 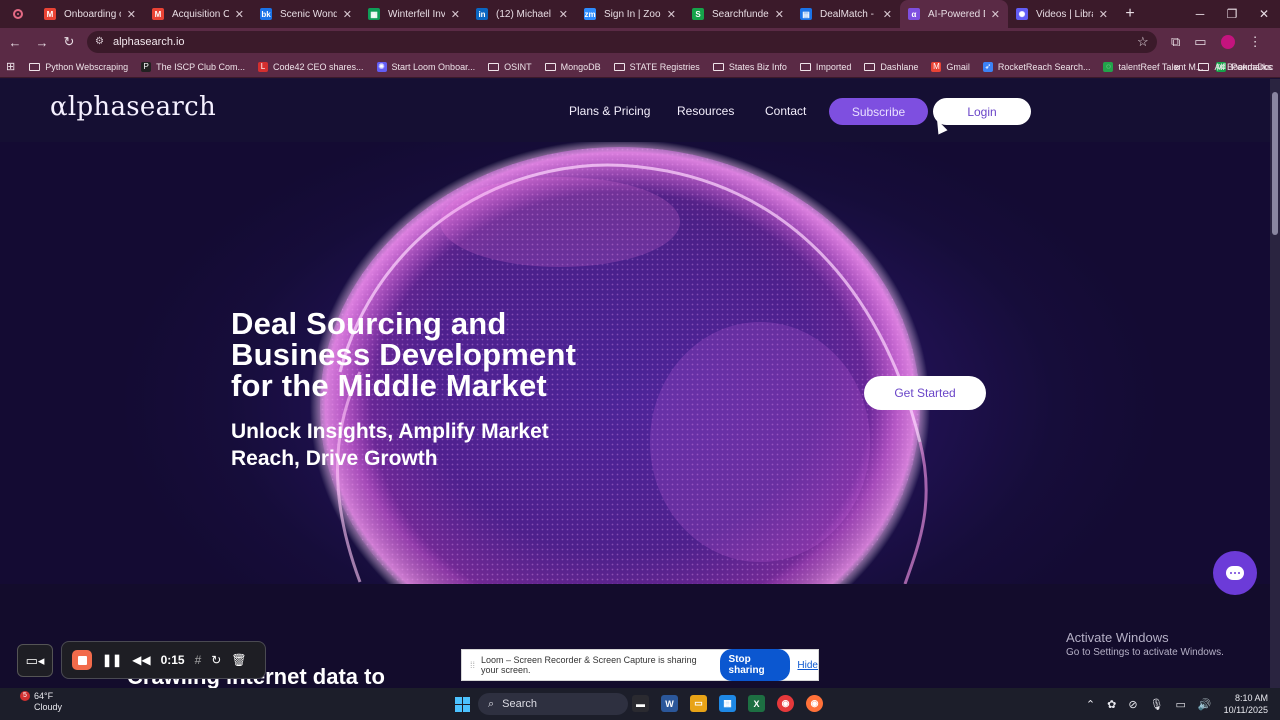 I want to click on restart-icon: ↻, so click(x=216, y=660).